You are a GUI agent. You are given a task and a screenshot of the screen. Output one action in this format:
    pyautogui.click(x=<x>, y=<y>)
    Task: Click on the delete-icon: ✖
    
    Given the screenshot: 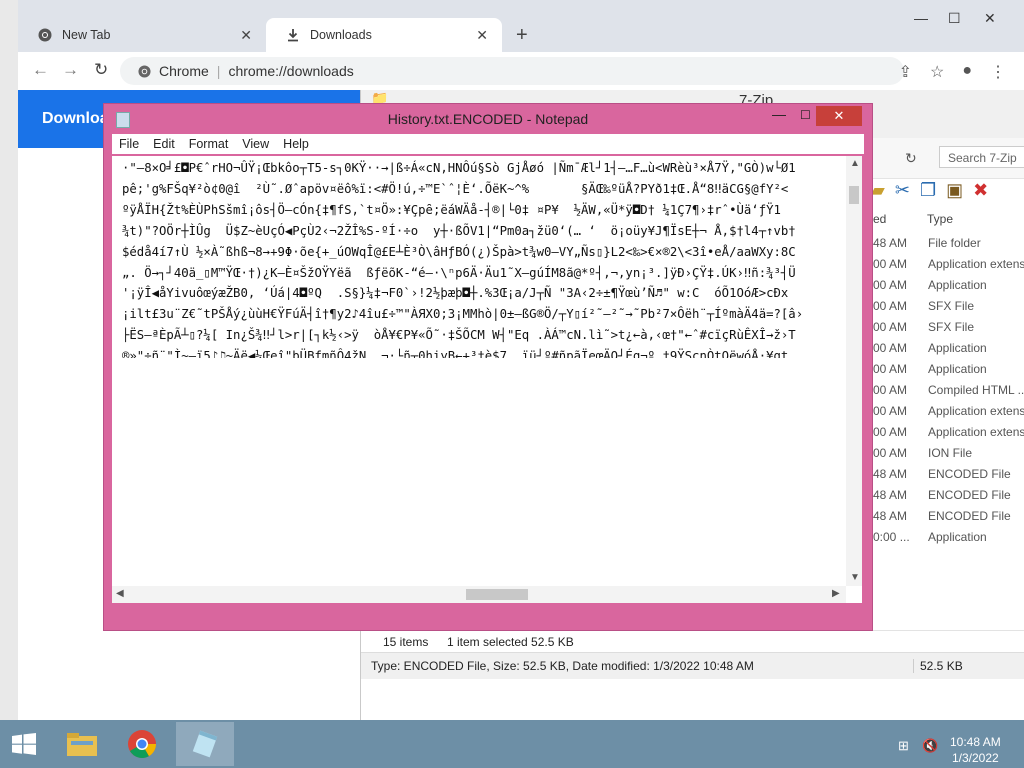 What is the action you would take?
    pyautogui.click(x=980, y=190)
    